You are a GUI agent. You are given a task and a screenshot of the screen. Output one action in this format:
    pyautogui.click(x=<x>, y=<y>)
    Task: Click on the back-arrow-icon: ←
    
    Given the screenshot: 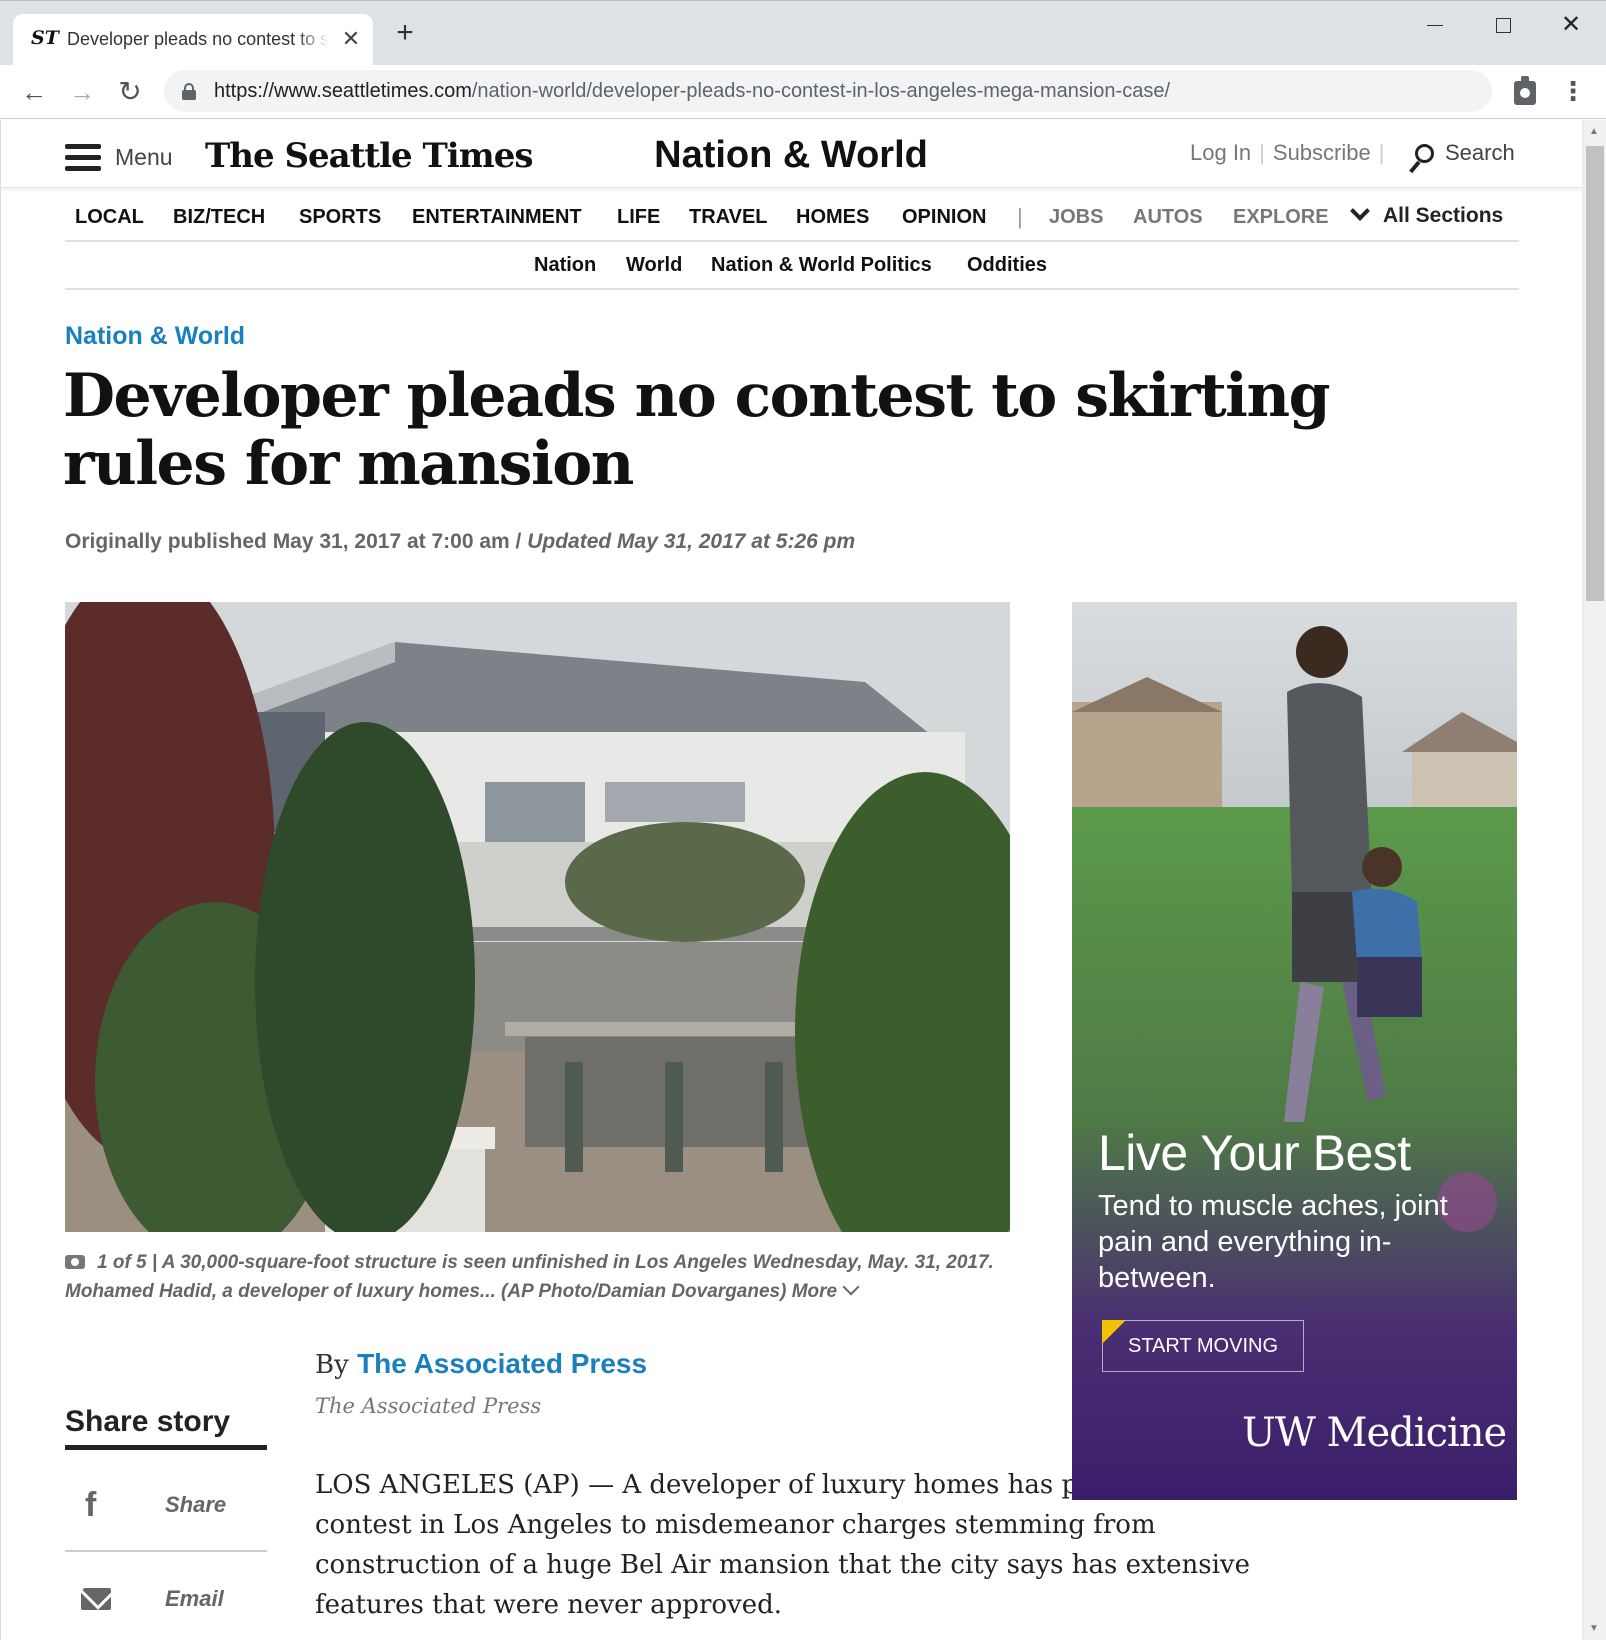 What is the action you would take?
    pyautogui.click(x=34, y=92)
    